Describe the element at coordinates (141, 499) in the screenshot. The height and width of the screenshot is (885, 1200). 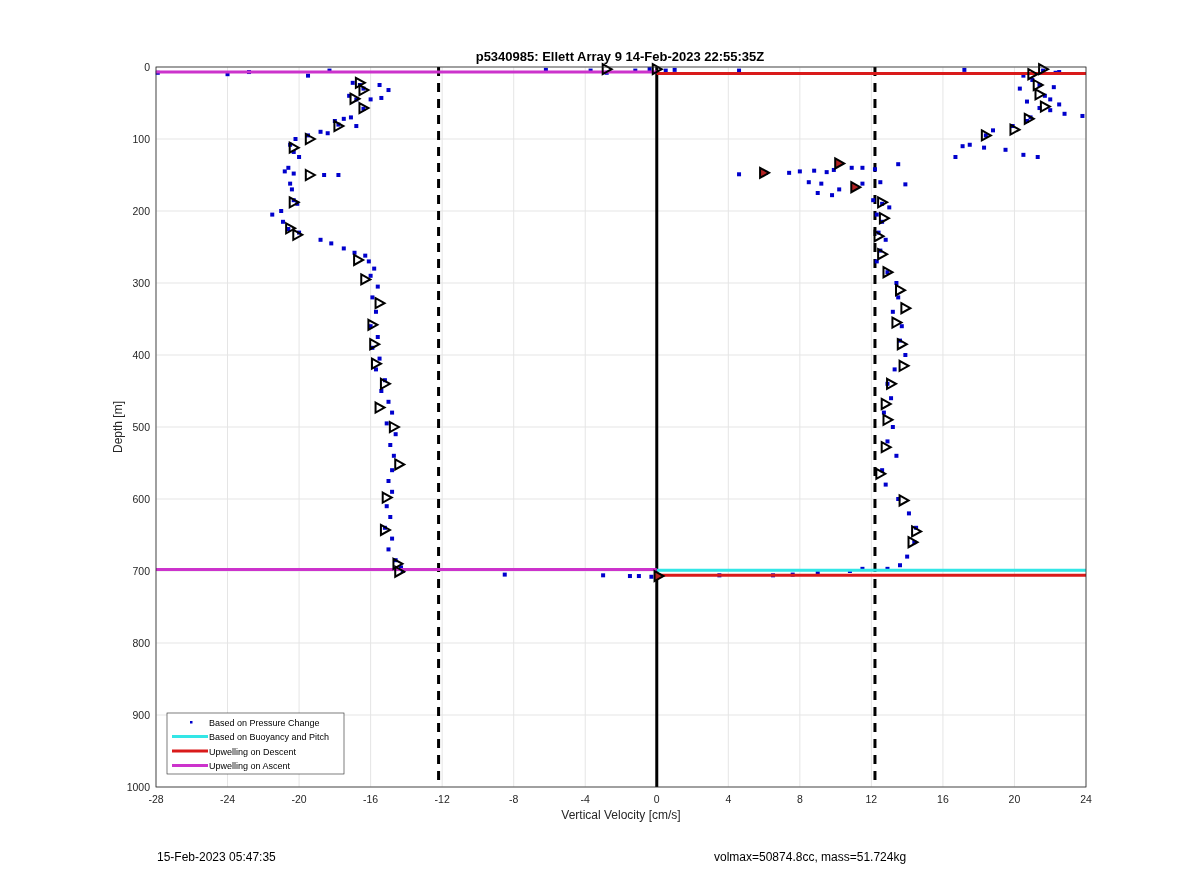
I see `tick-label: 600` at that location.